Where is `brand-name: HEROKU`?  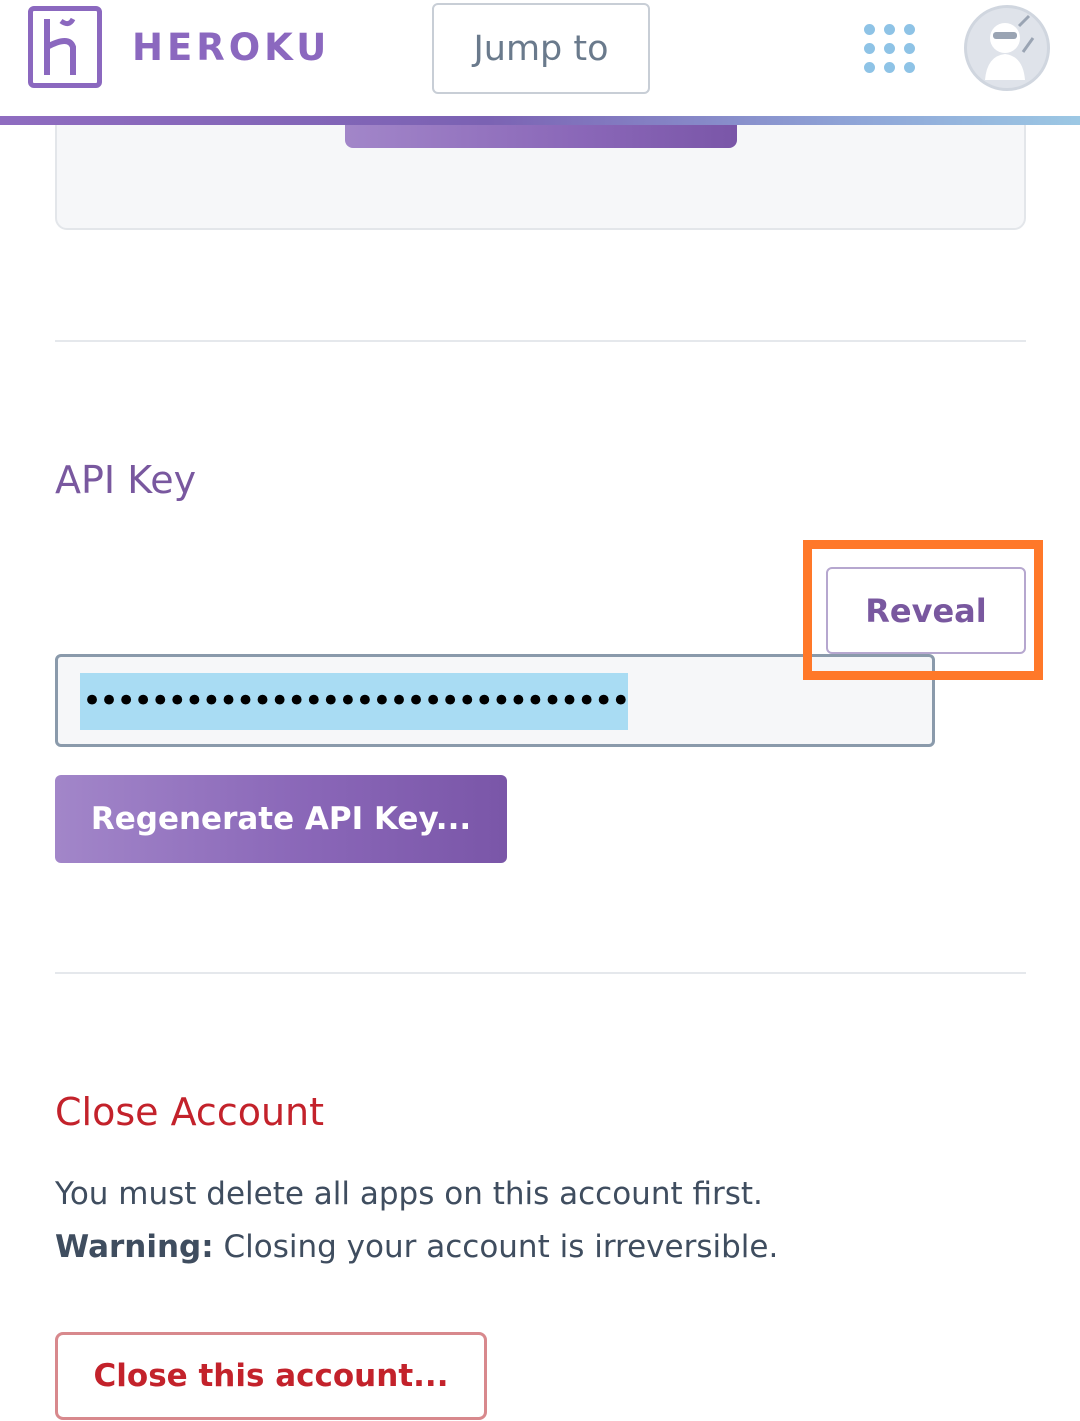 brand-name: HEROKU is located at coordinates (231, 47).